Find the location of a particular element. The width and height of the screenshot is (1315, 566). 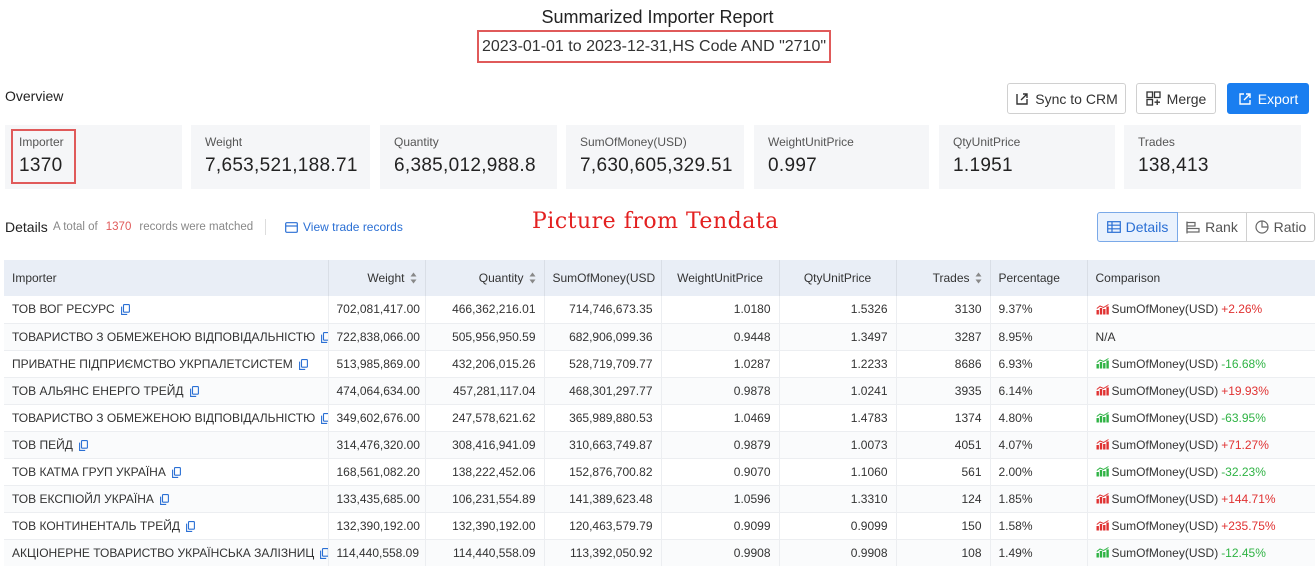

tab-details: Details is located at coordinates (1137, 227).